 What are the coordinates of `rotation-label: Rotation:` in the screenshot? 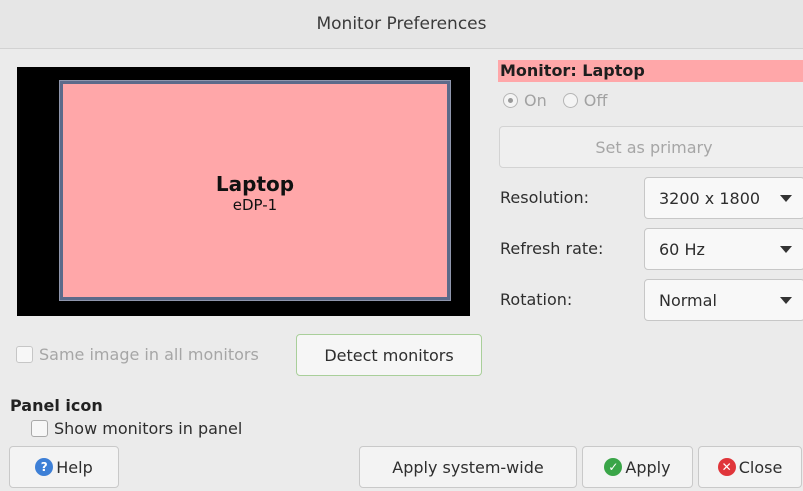 It's located at (536, 299).